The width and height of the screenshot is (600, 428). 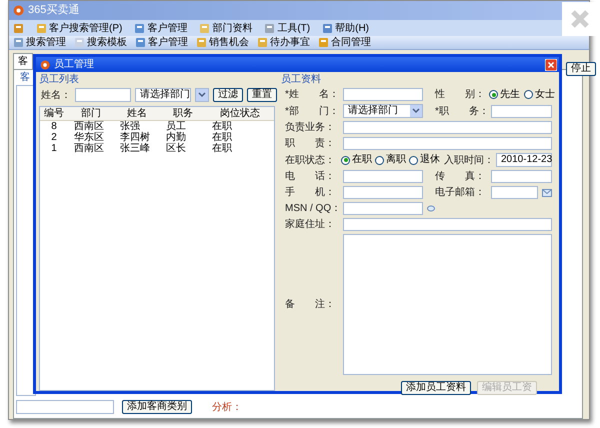 What do you see at coordinates (431, 208) in the screenshot?
I see `chat-bubble-icon` at bounding box center [431, 208].